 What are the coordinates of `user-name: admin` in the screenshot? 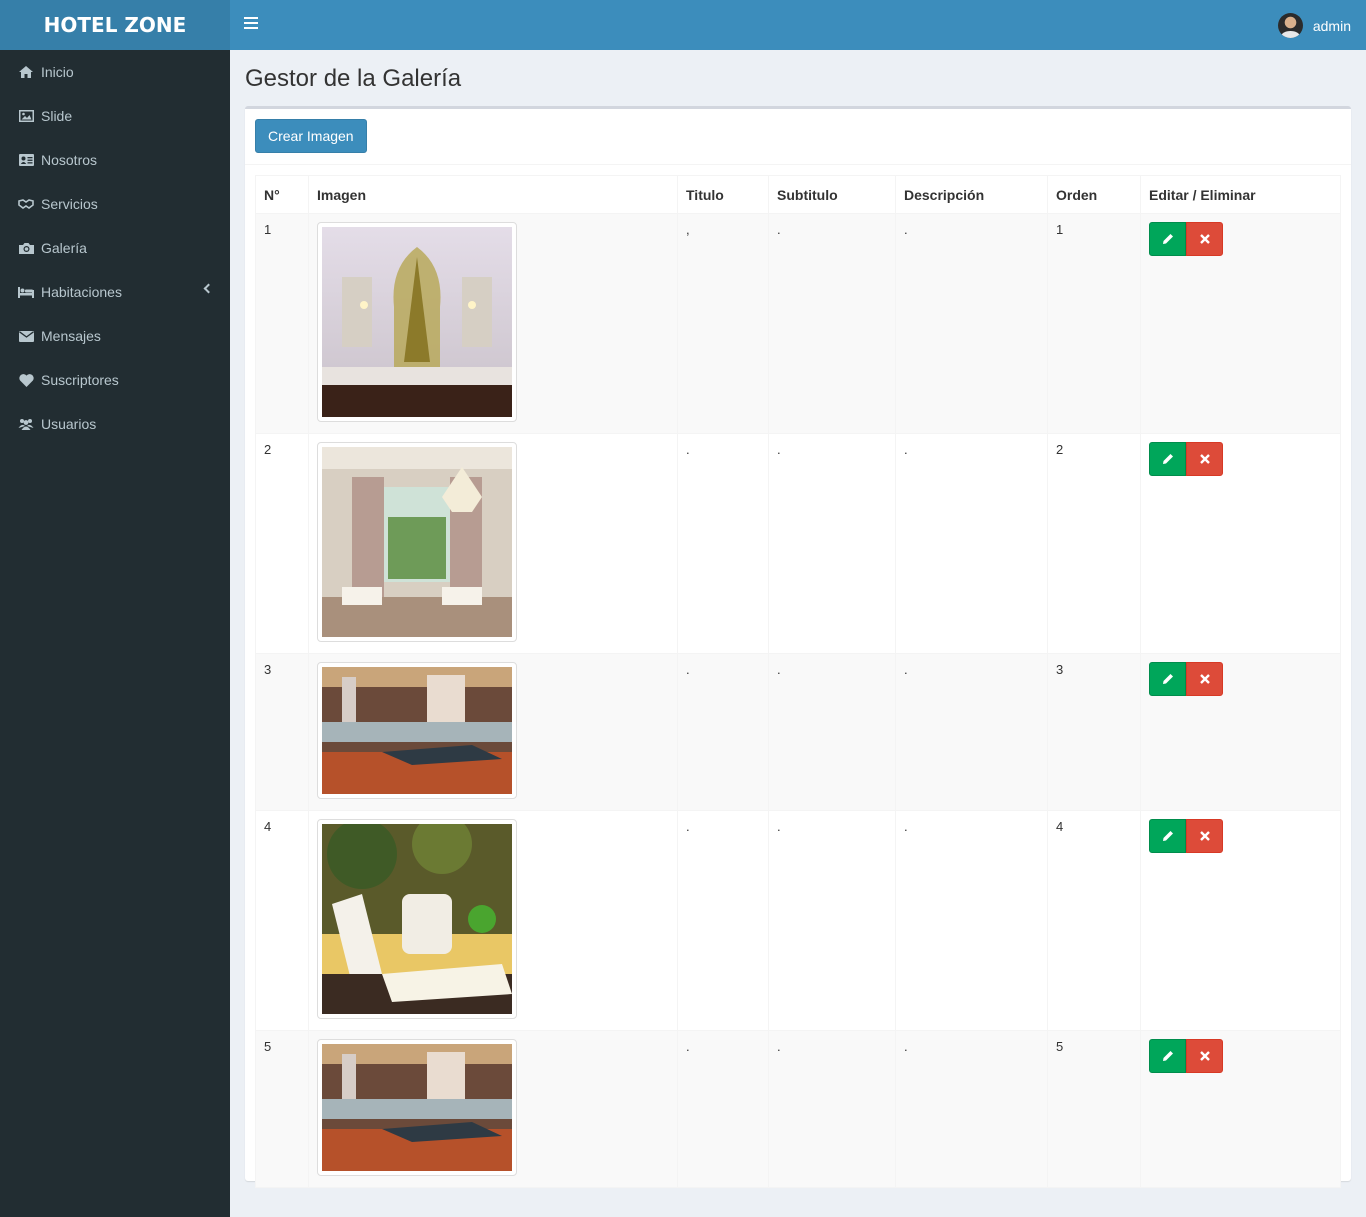 It's located at (1331, 25).